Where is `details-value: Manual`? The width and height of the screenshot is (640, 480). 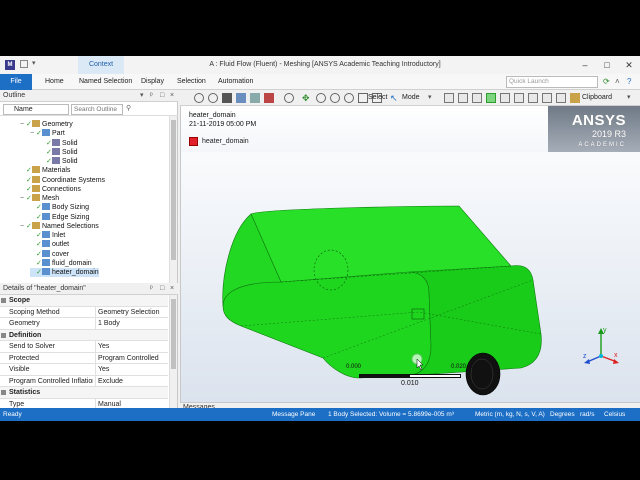 details-value: Manual is located at coordinates (131, 403).